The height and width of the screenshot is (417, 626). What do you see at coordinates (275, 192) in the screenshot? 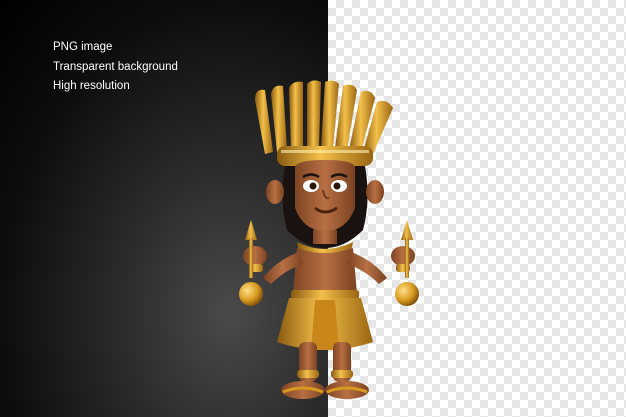
I see `left-ear` at bounding box center [275, 192].